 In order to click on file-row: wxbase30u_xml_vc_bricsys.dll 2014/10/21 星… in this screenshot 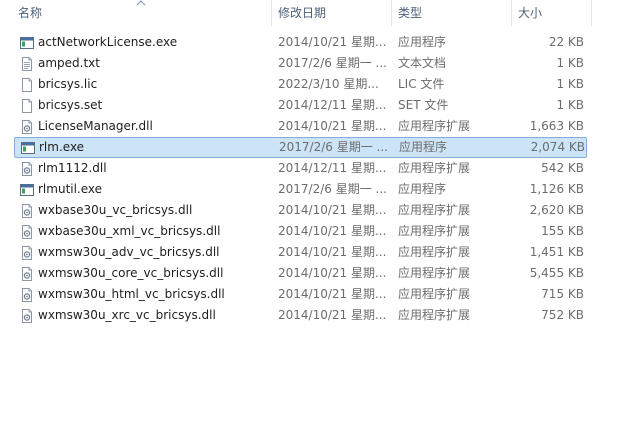, I will do `click(300, 231)`.